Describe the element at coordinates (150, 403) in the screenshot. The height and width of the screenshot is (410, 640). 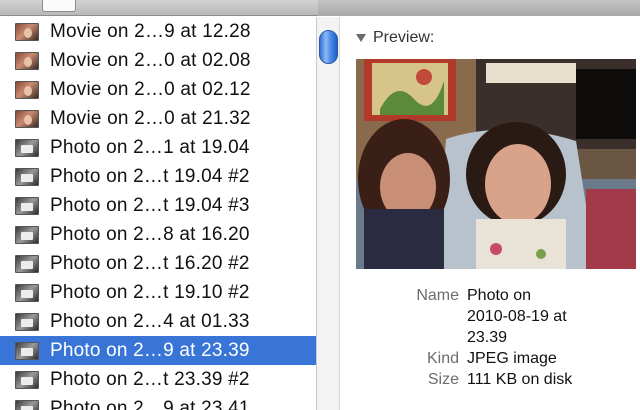
I see `file-list-item-label: Photo on 2…9 at 23.41` at that location.